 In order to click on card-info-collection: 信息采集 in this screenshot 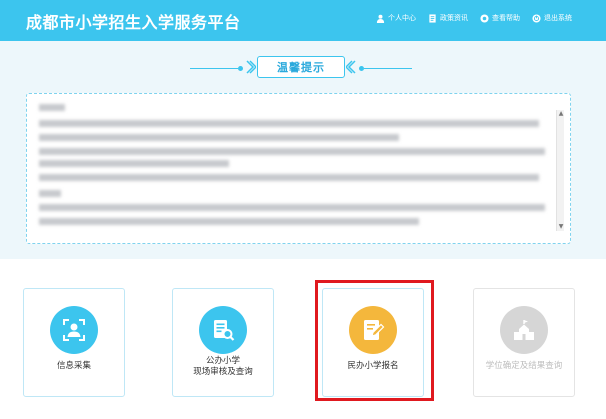, I will do `click(74, 342)`.